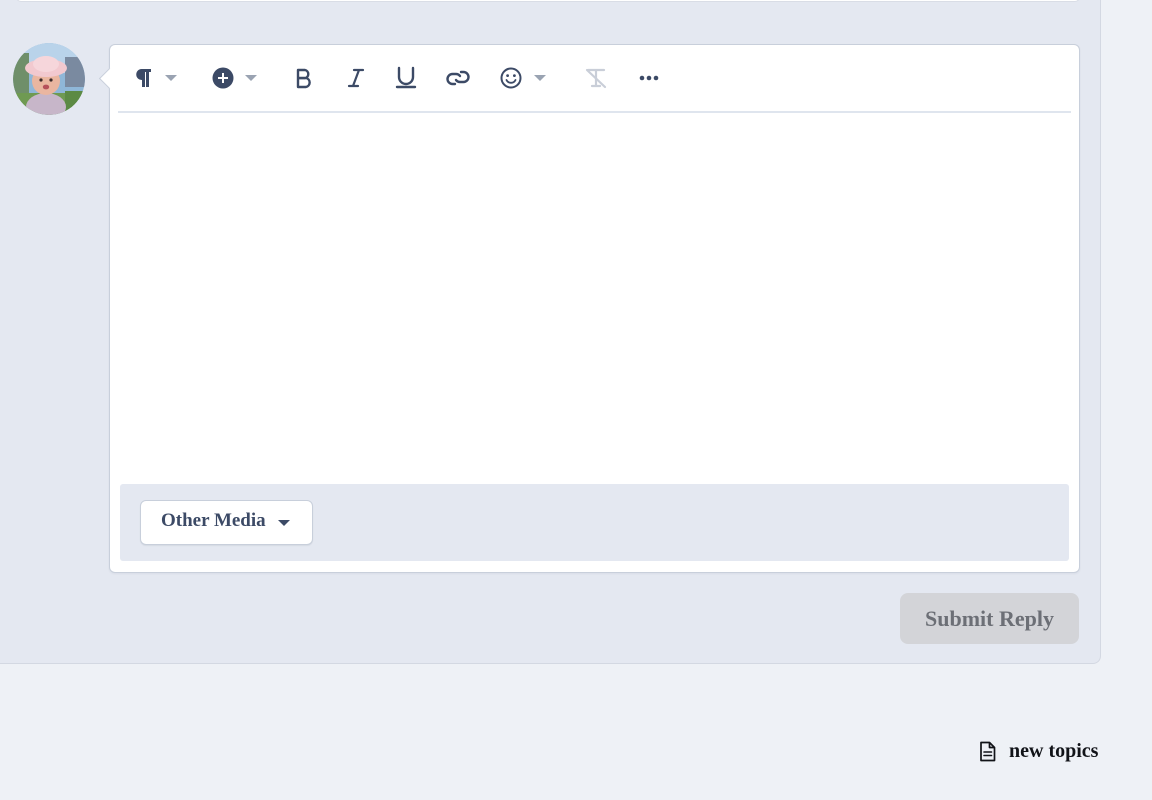 The width and height of the screenshot is (1152, 800). What do you see at coordinates (548, 1) in the screenshot?
I see `previous-post-card` at bounding box center [548, 1].